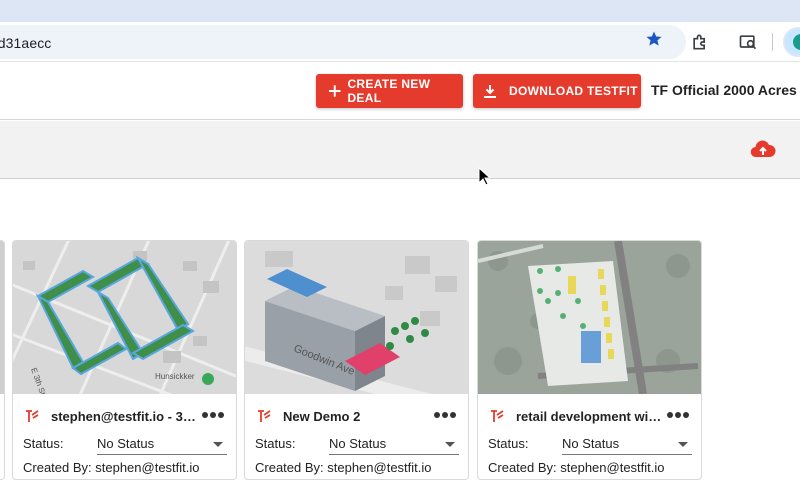 The height and width of the screenshot is (480, 800). I want to click on plus-icon, so click(334, 91).